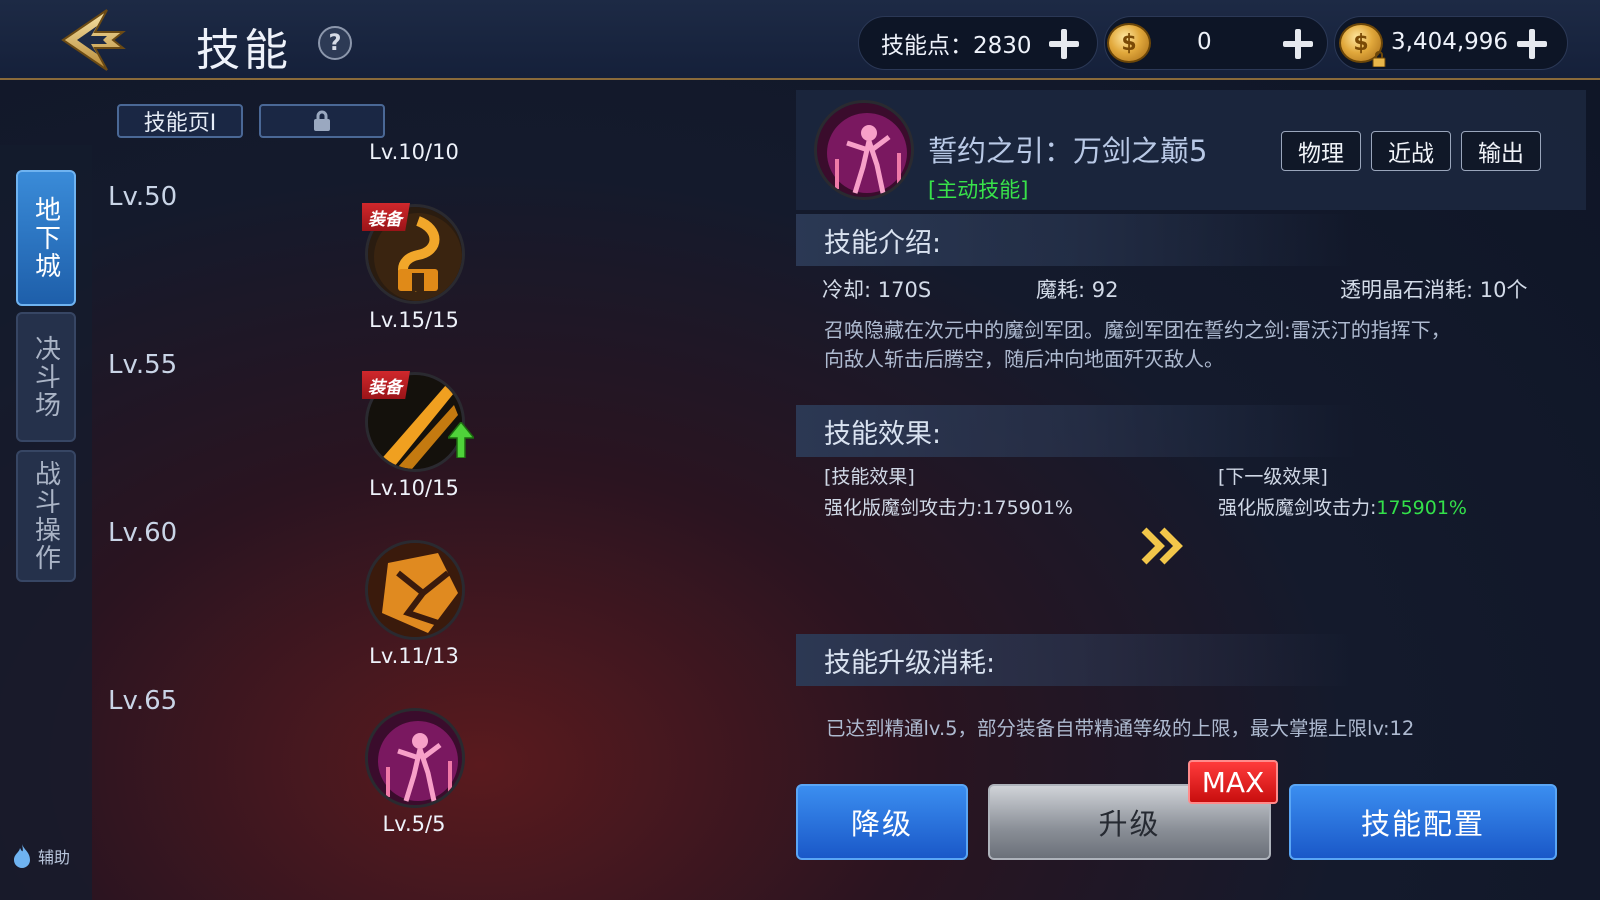  I want to click on skill-icon-swordmaster, so click(415, 758).